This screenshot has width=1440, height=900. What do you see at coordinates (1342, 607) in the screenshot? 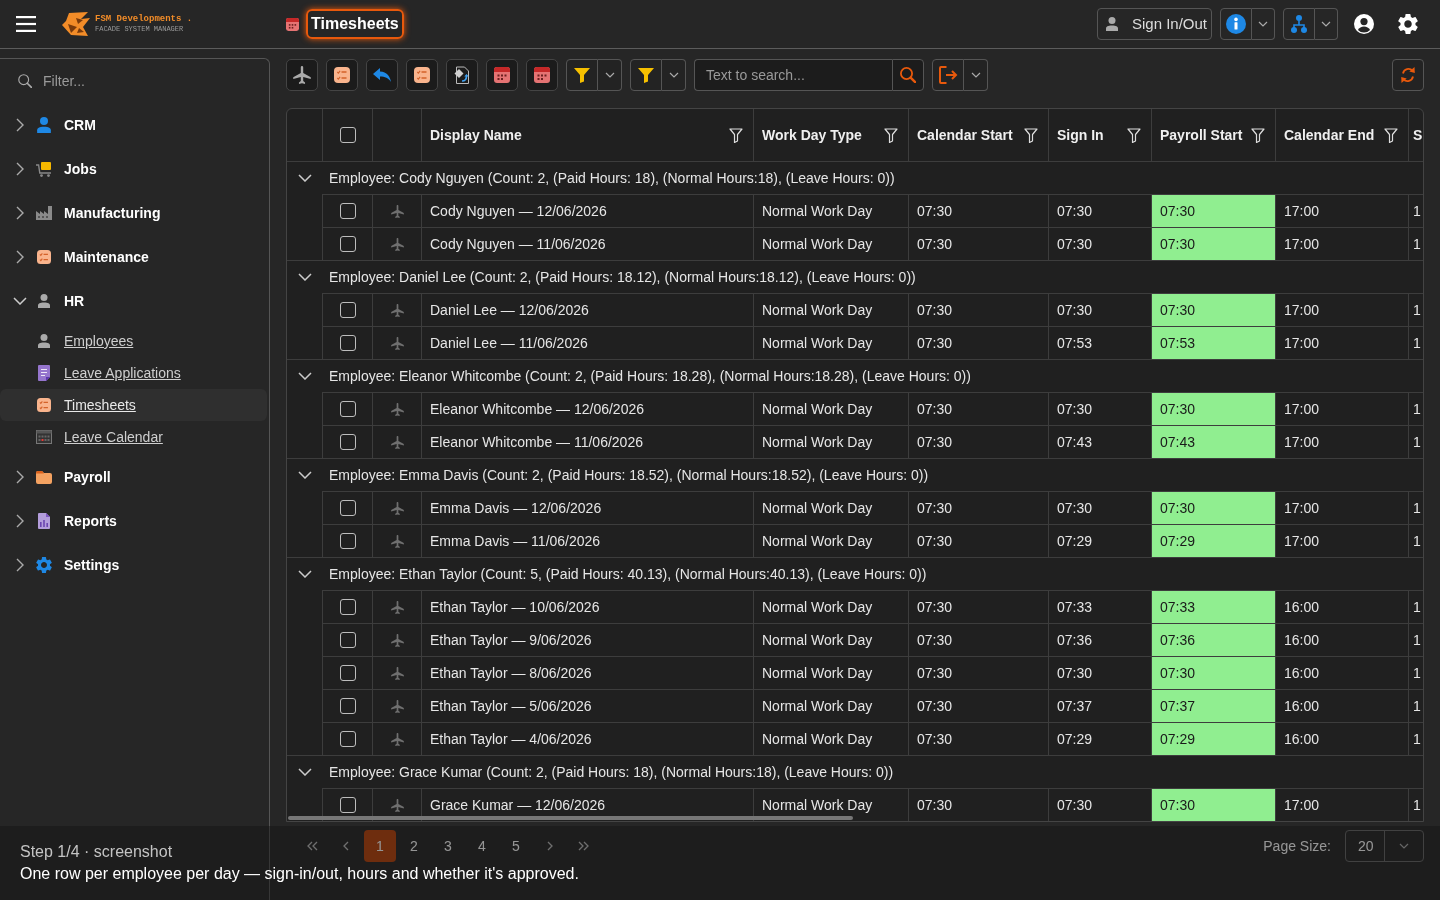
I see `table-cell: 16:00` at bounding box center [1342, 607].